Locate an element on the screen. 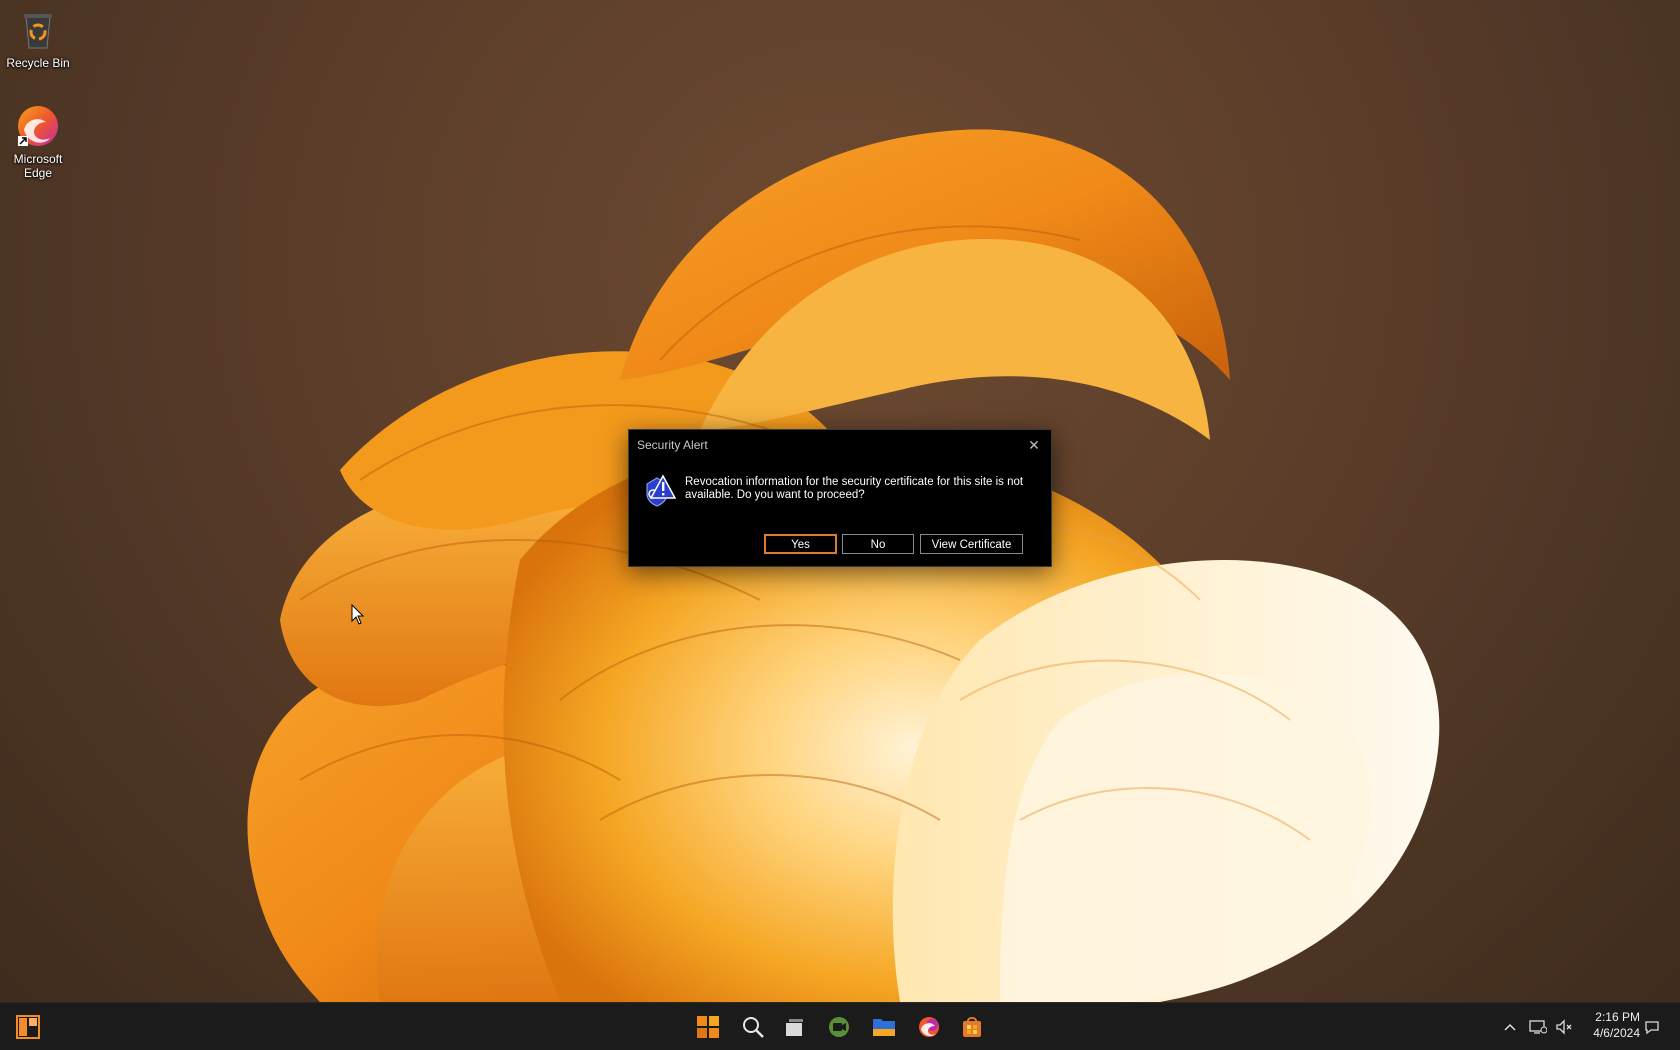 The image size is (1680, 1050). close-icon: ✕ is located at coordinates (1034, 445).